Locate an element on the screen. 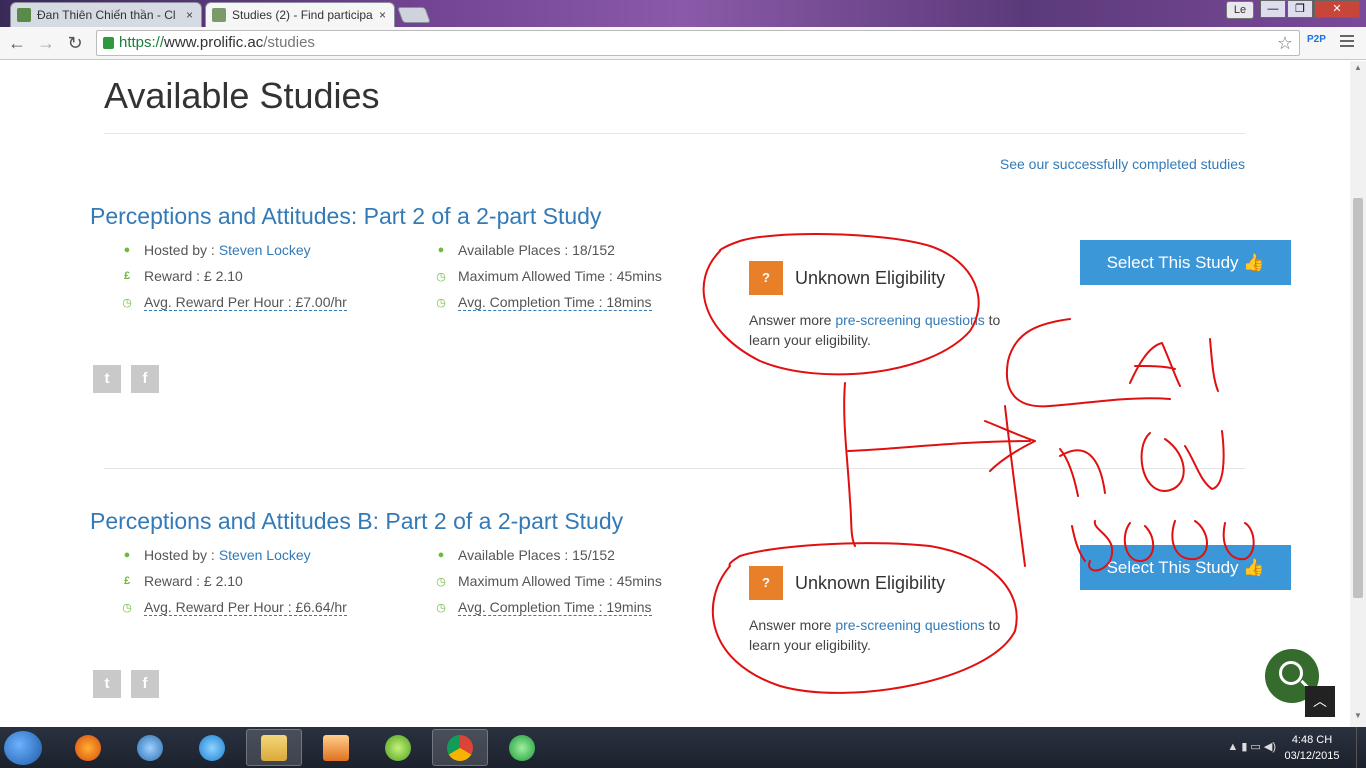 The image size is (1366, 768). study-divider is located at coordinates (674, 468).